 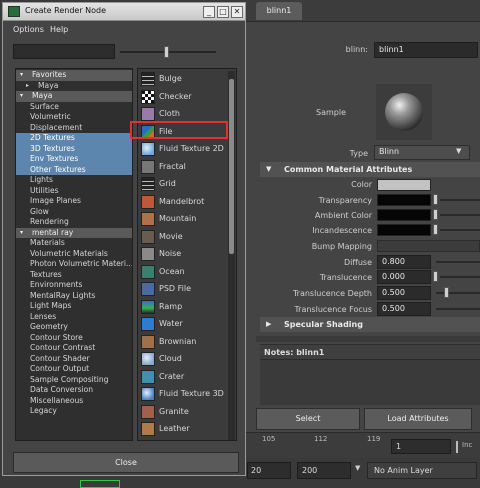 What do you see at coordinates (185, 202) in the screenshot?
I see `node-item-mandelbrot: Mandelbrot` at bounding box center [185, 202].